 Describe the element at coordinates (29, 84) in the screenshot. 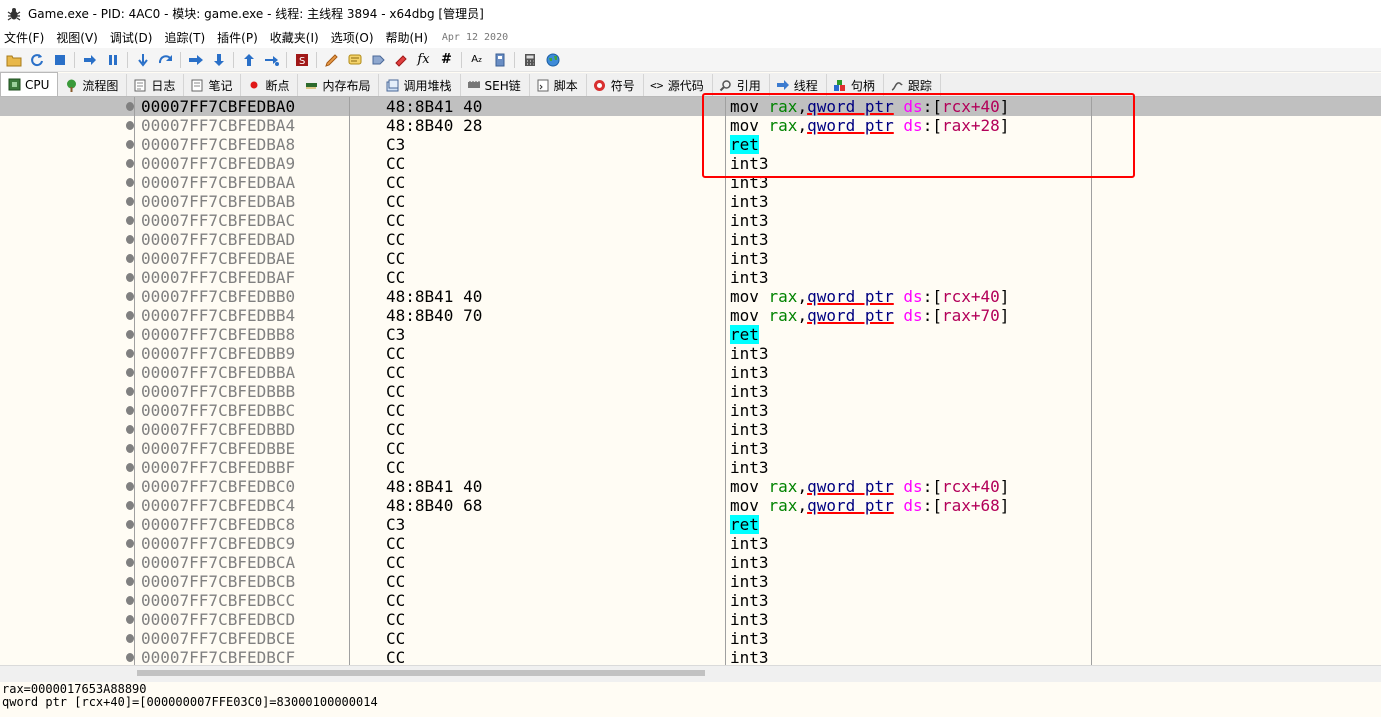

I see `tab-cpu: CPU` at that location.